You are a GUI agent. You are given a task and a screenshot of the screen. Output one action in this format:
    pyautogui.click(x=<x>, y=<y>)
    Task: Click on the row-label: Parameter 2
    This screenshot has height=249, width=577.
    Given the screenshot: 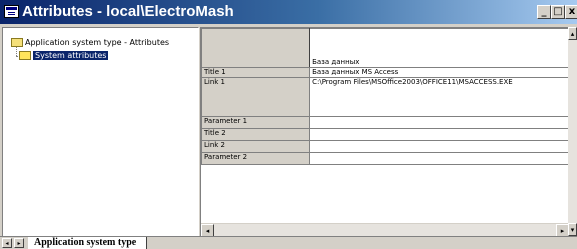 What is the action you would take?
    pyautogui.click(x=255, y=158)
    